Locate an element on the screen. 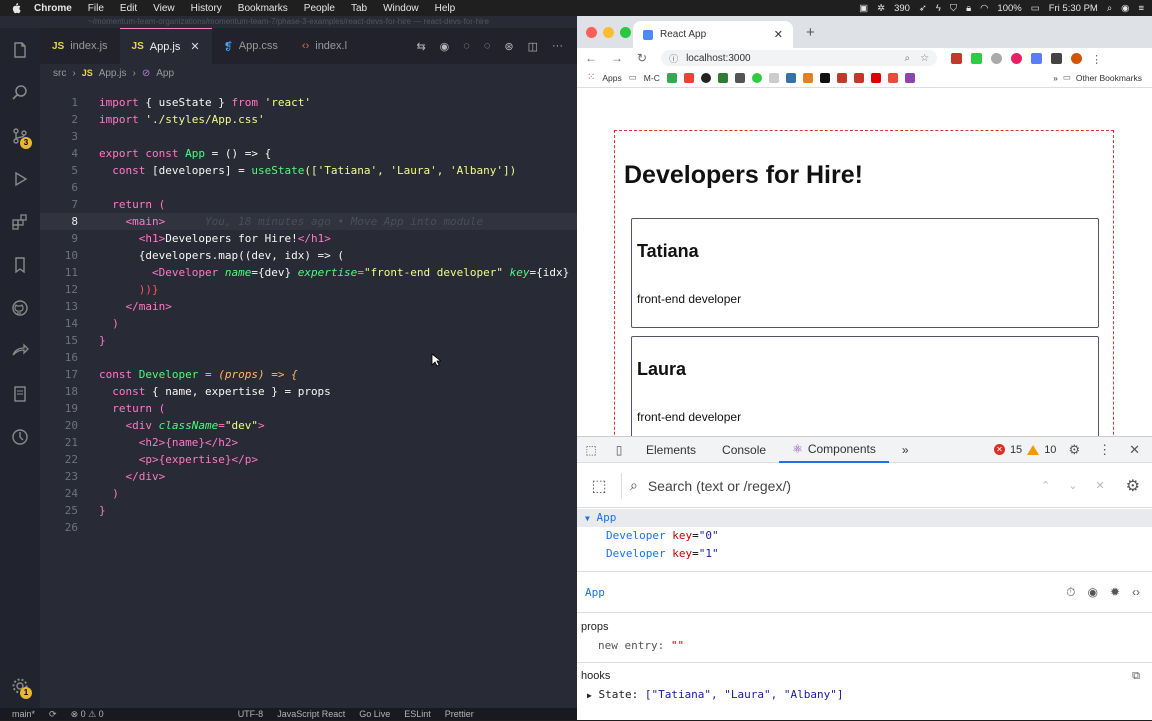 This screenshot has height=721, width=1152. apple-icon is located at coordinates (15, 8).